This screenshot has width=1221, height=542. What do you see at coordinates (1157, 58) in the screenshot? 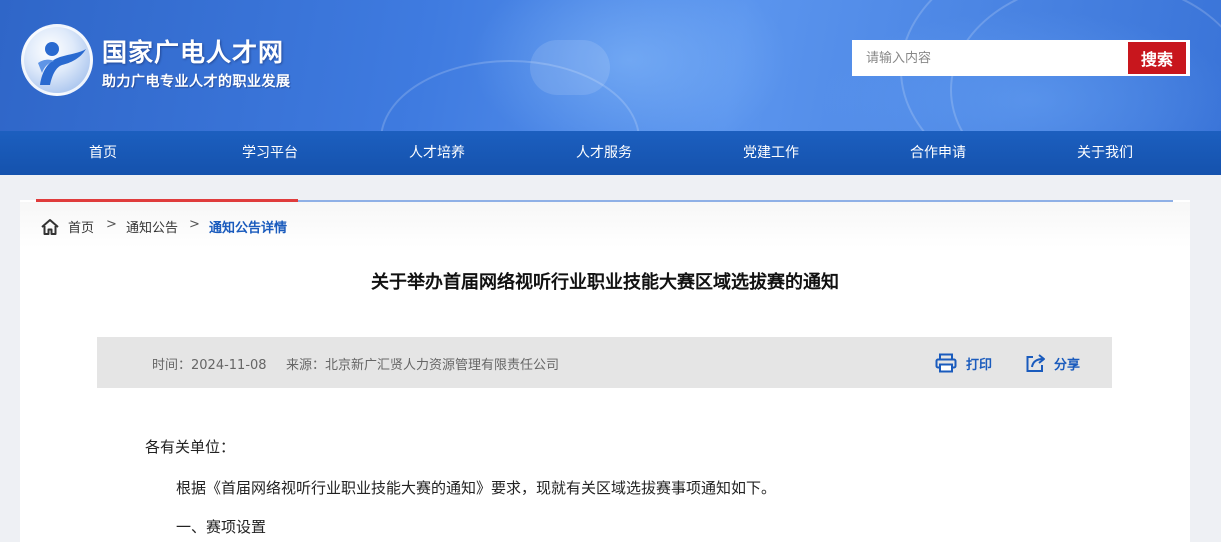
I see `search-button: 搜索` at bounding box center [1157, 58].